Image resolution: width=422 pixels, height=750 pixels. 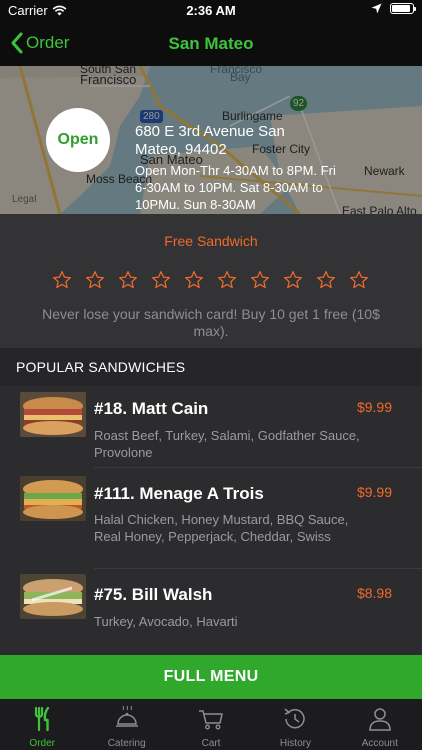 What do you see at coordinates (295, 718) in the screenshot?
I see `history-clock-icon` at bounding box center [295, 718].